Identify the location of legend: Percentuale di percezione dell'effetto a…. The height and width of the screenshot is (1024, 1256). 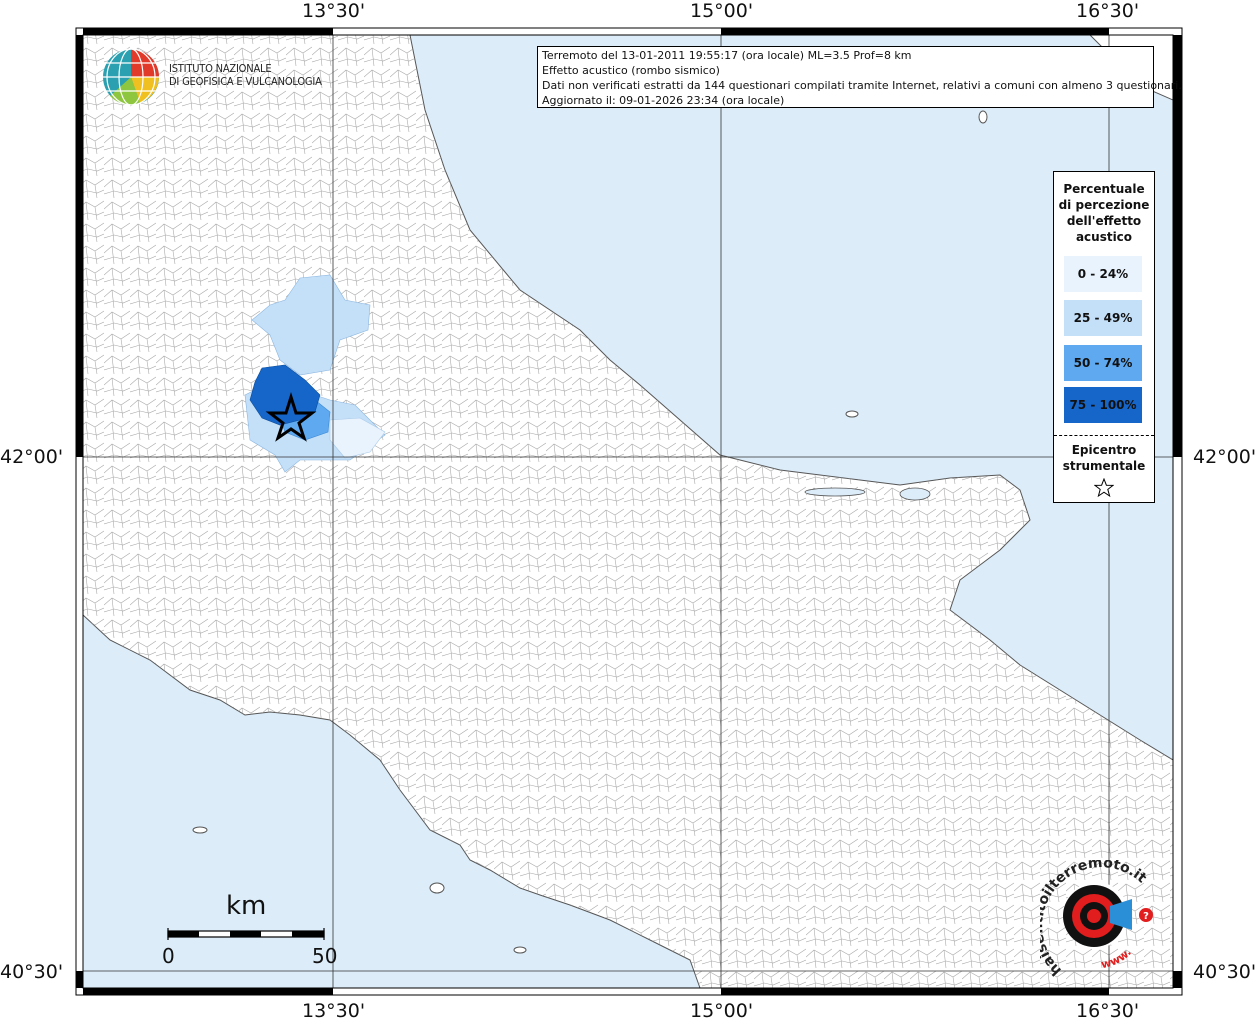
(1104, 337).